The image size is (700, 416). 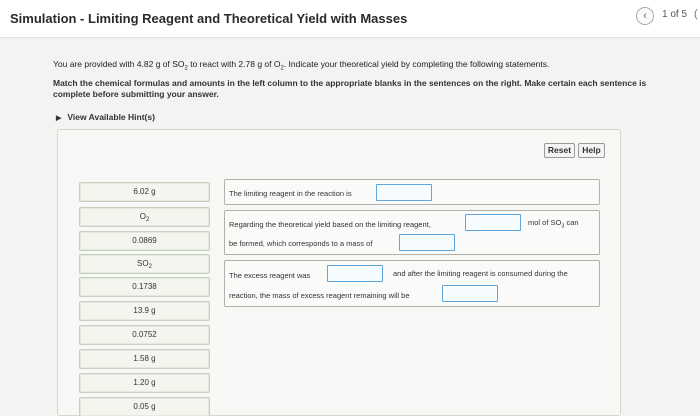 I want to click on statement-limiting-reagent: The limiting reagent in the reaction is, so click(x=412, y=192).